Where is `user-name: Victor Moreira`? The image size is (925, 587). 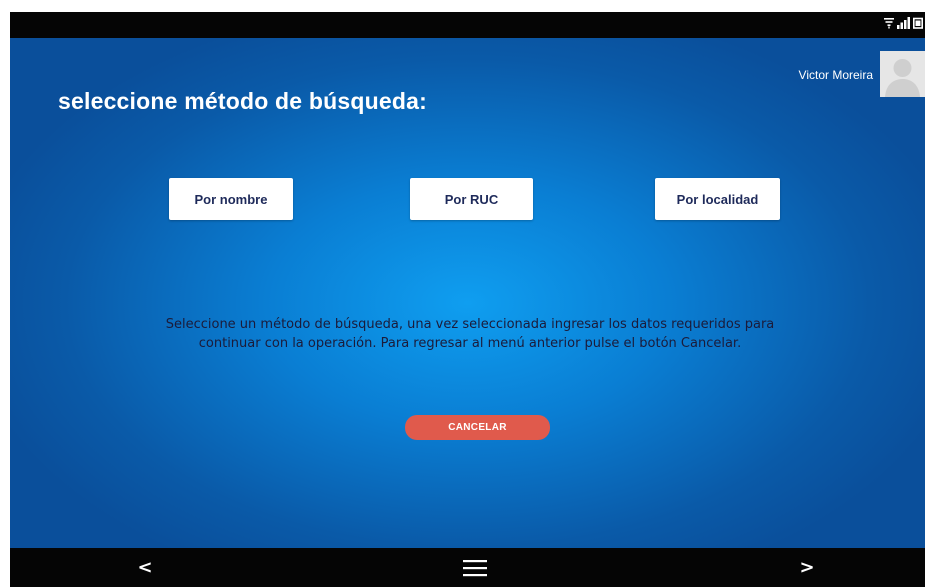
user-name: Victor Moreira is located at coordinates (835, 75).